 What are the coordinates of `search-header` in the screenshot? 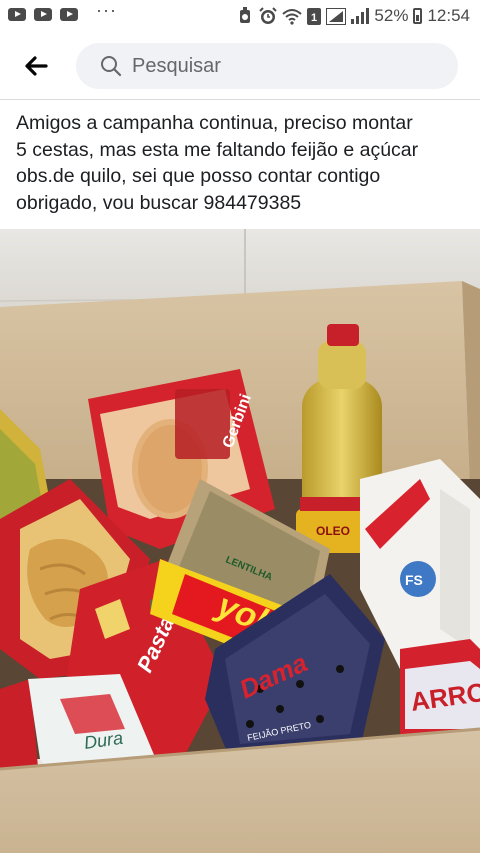 It's located at (240, 66).